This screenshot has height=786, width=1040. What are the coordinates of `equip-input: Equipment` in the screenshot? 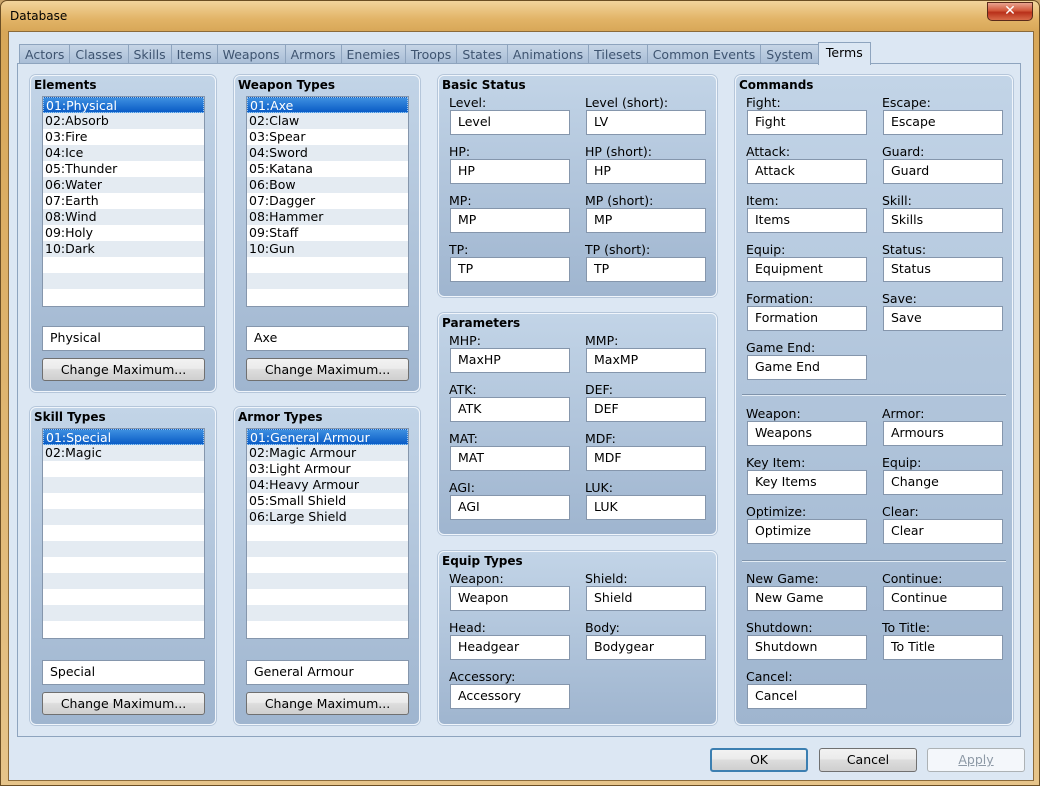 It's located at (807, 269).